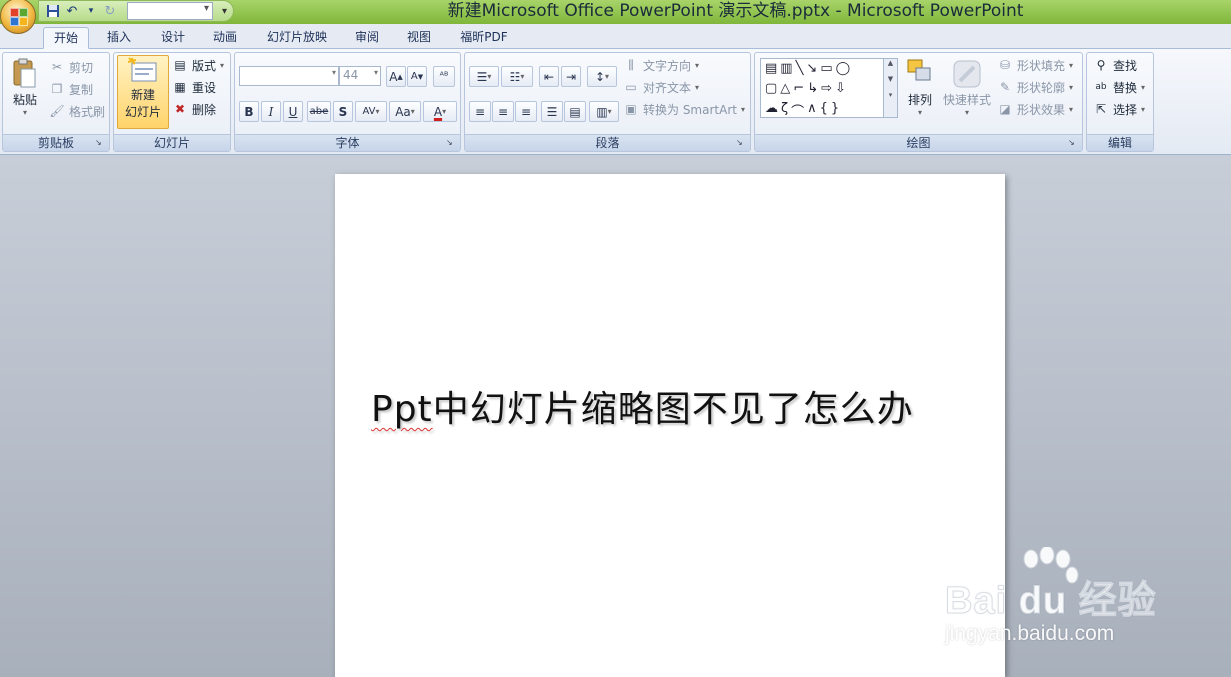 The width and height of the screenshot is (1231, 677). What do you see at coordinates (966, 100) in the screenshot?
I see `quick-styles-label: 快速样式` at bounding box center [966, 100].